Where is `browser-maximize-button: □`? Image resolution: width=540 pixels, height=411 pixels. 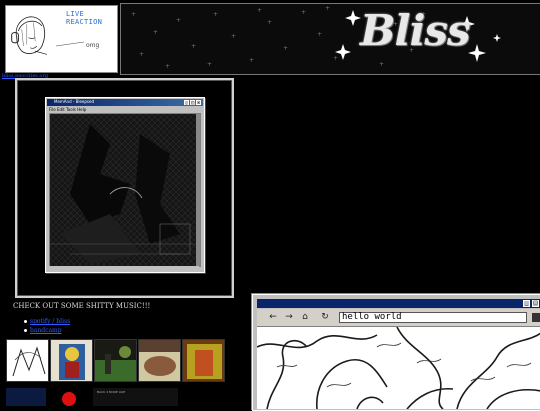
browser-maximize-button: □ is located at coordinates (535, 303).